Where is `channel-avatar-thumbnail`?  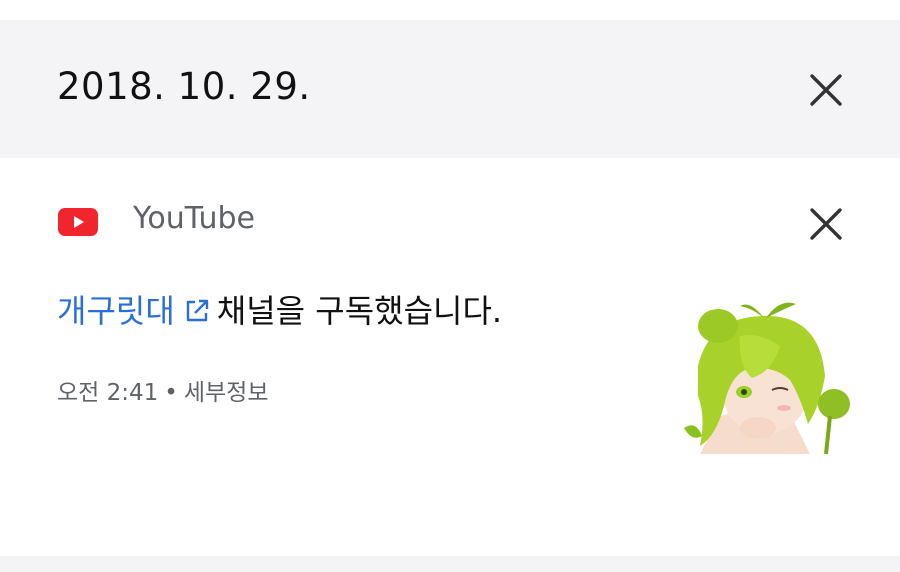 channel-avatar-thumbnail is located at coordinates (766, 375).